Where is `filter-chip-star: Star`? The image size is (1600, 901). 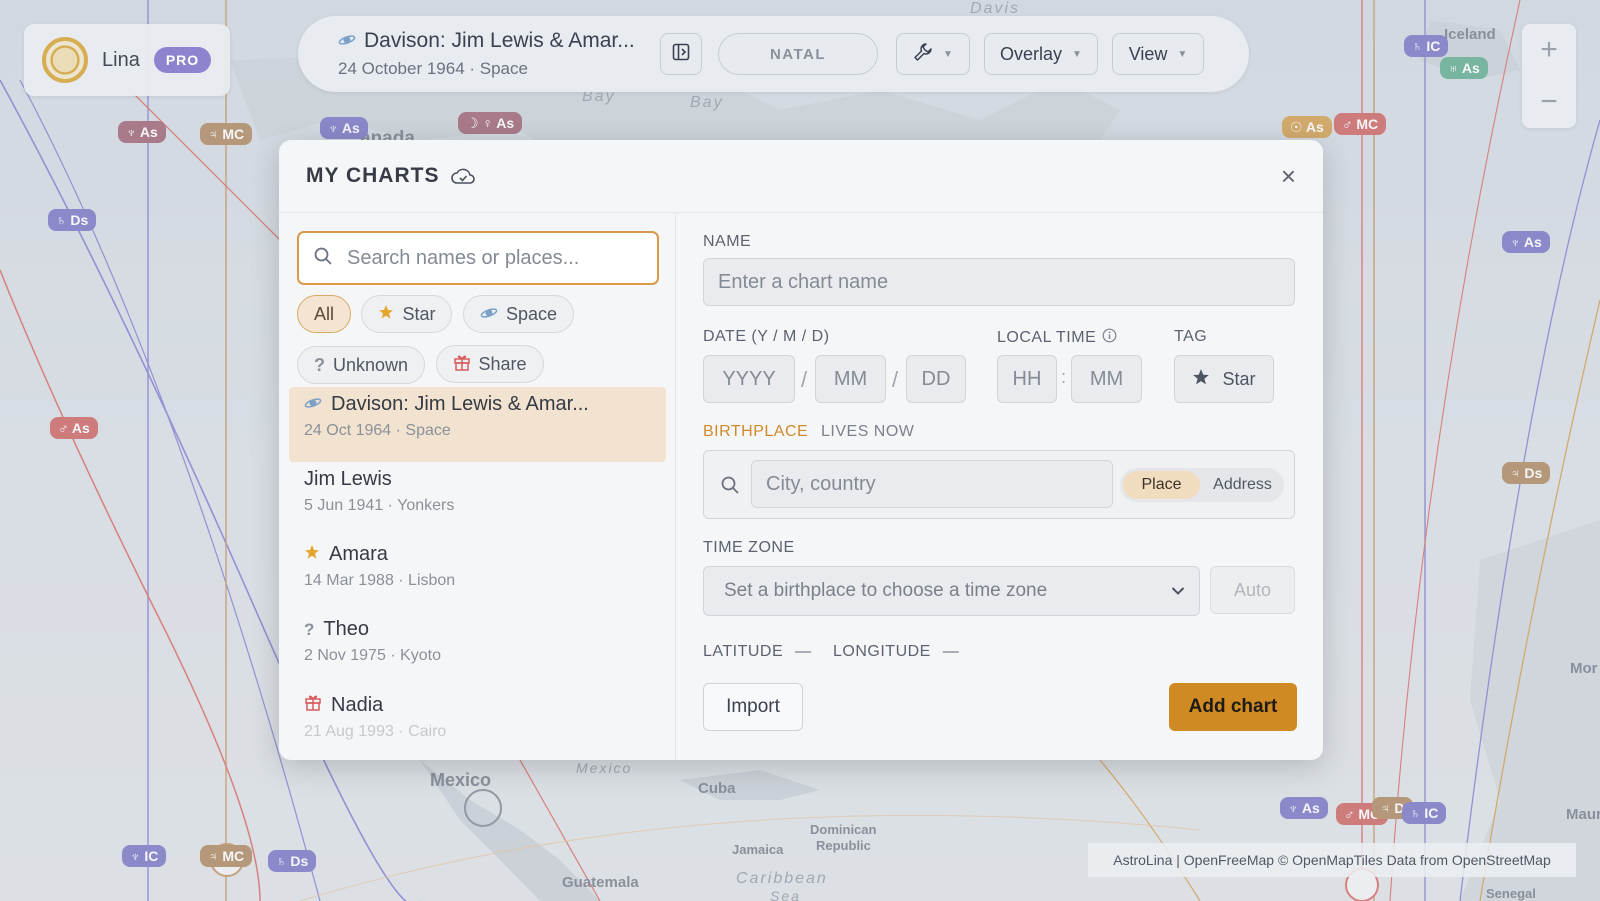 filter-chip-star: Star is located at coordinates (407, 314).